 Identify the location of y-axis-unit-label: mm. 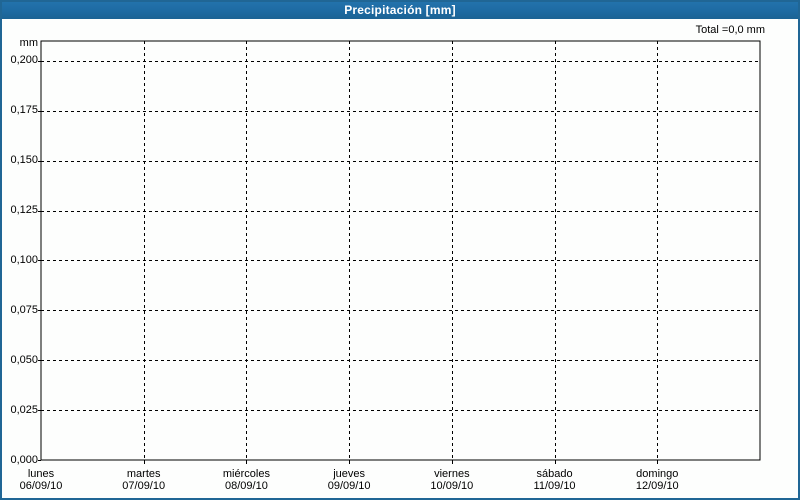
(28, 43).